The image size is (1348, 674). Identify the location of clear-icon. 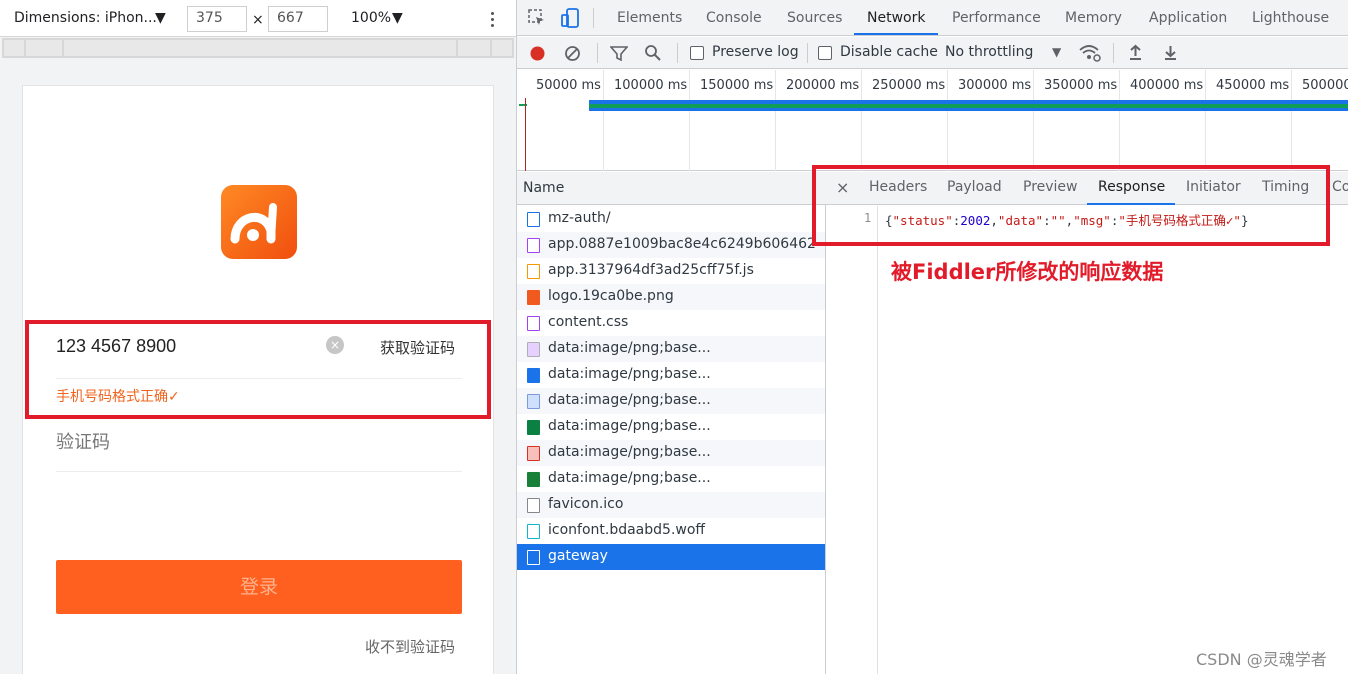
(572, 53).